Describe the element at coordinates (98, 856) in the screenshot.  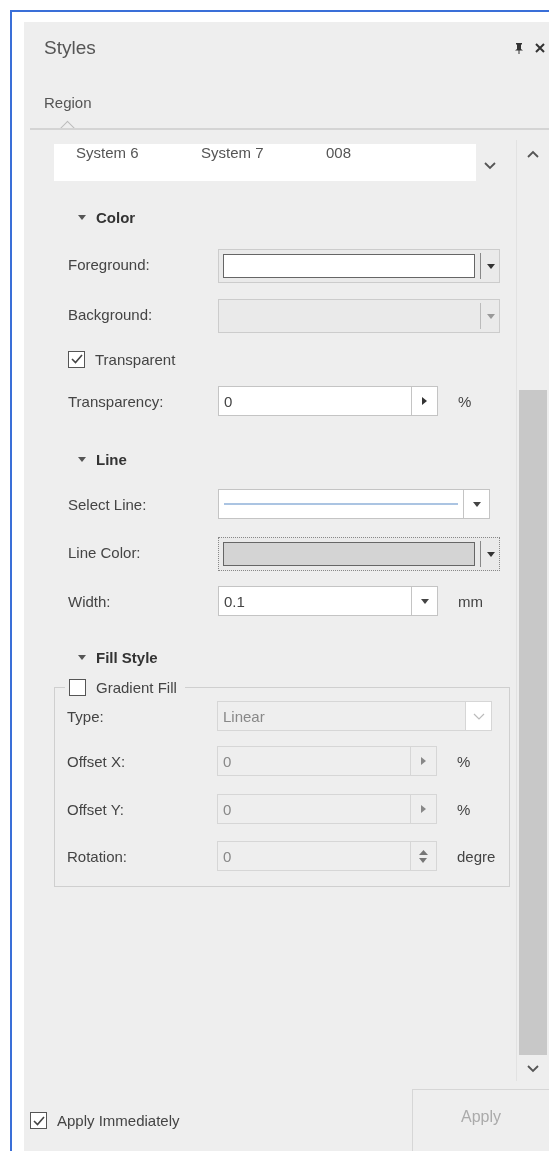
I see `field-label: Rotation:` at that location.